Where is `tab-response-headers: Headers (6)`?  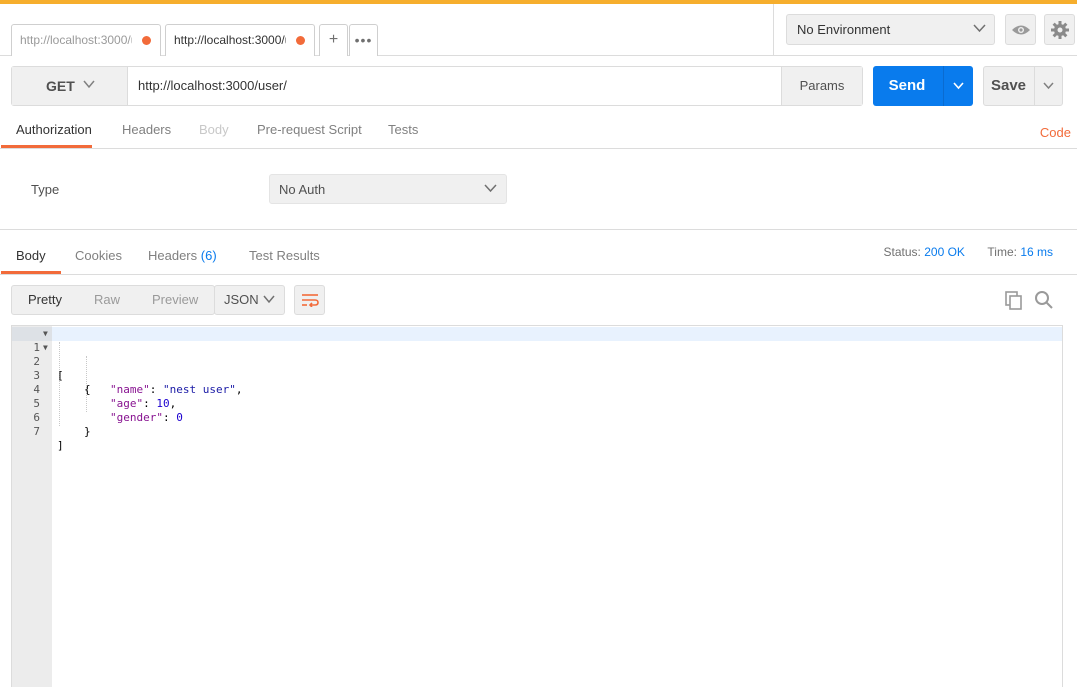
tab-response-headers: Headers (6) is located at coordinates (182, 257).